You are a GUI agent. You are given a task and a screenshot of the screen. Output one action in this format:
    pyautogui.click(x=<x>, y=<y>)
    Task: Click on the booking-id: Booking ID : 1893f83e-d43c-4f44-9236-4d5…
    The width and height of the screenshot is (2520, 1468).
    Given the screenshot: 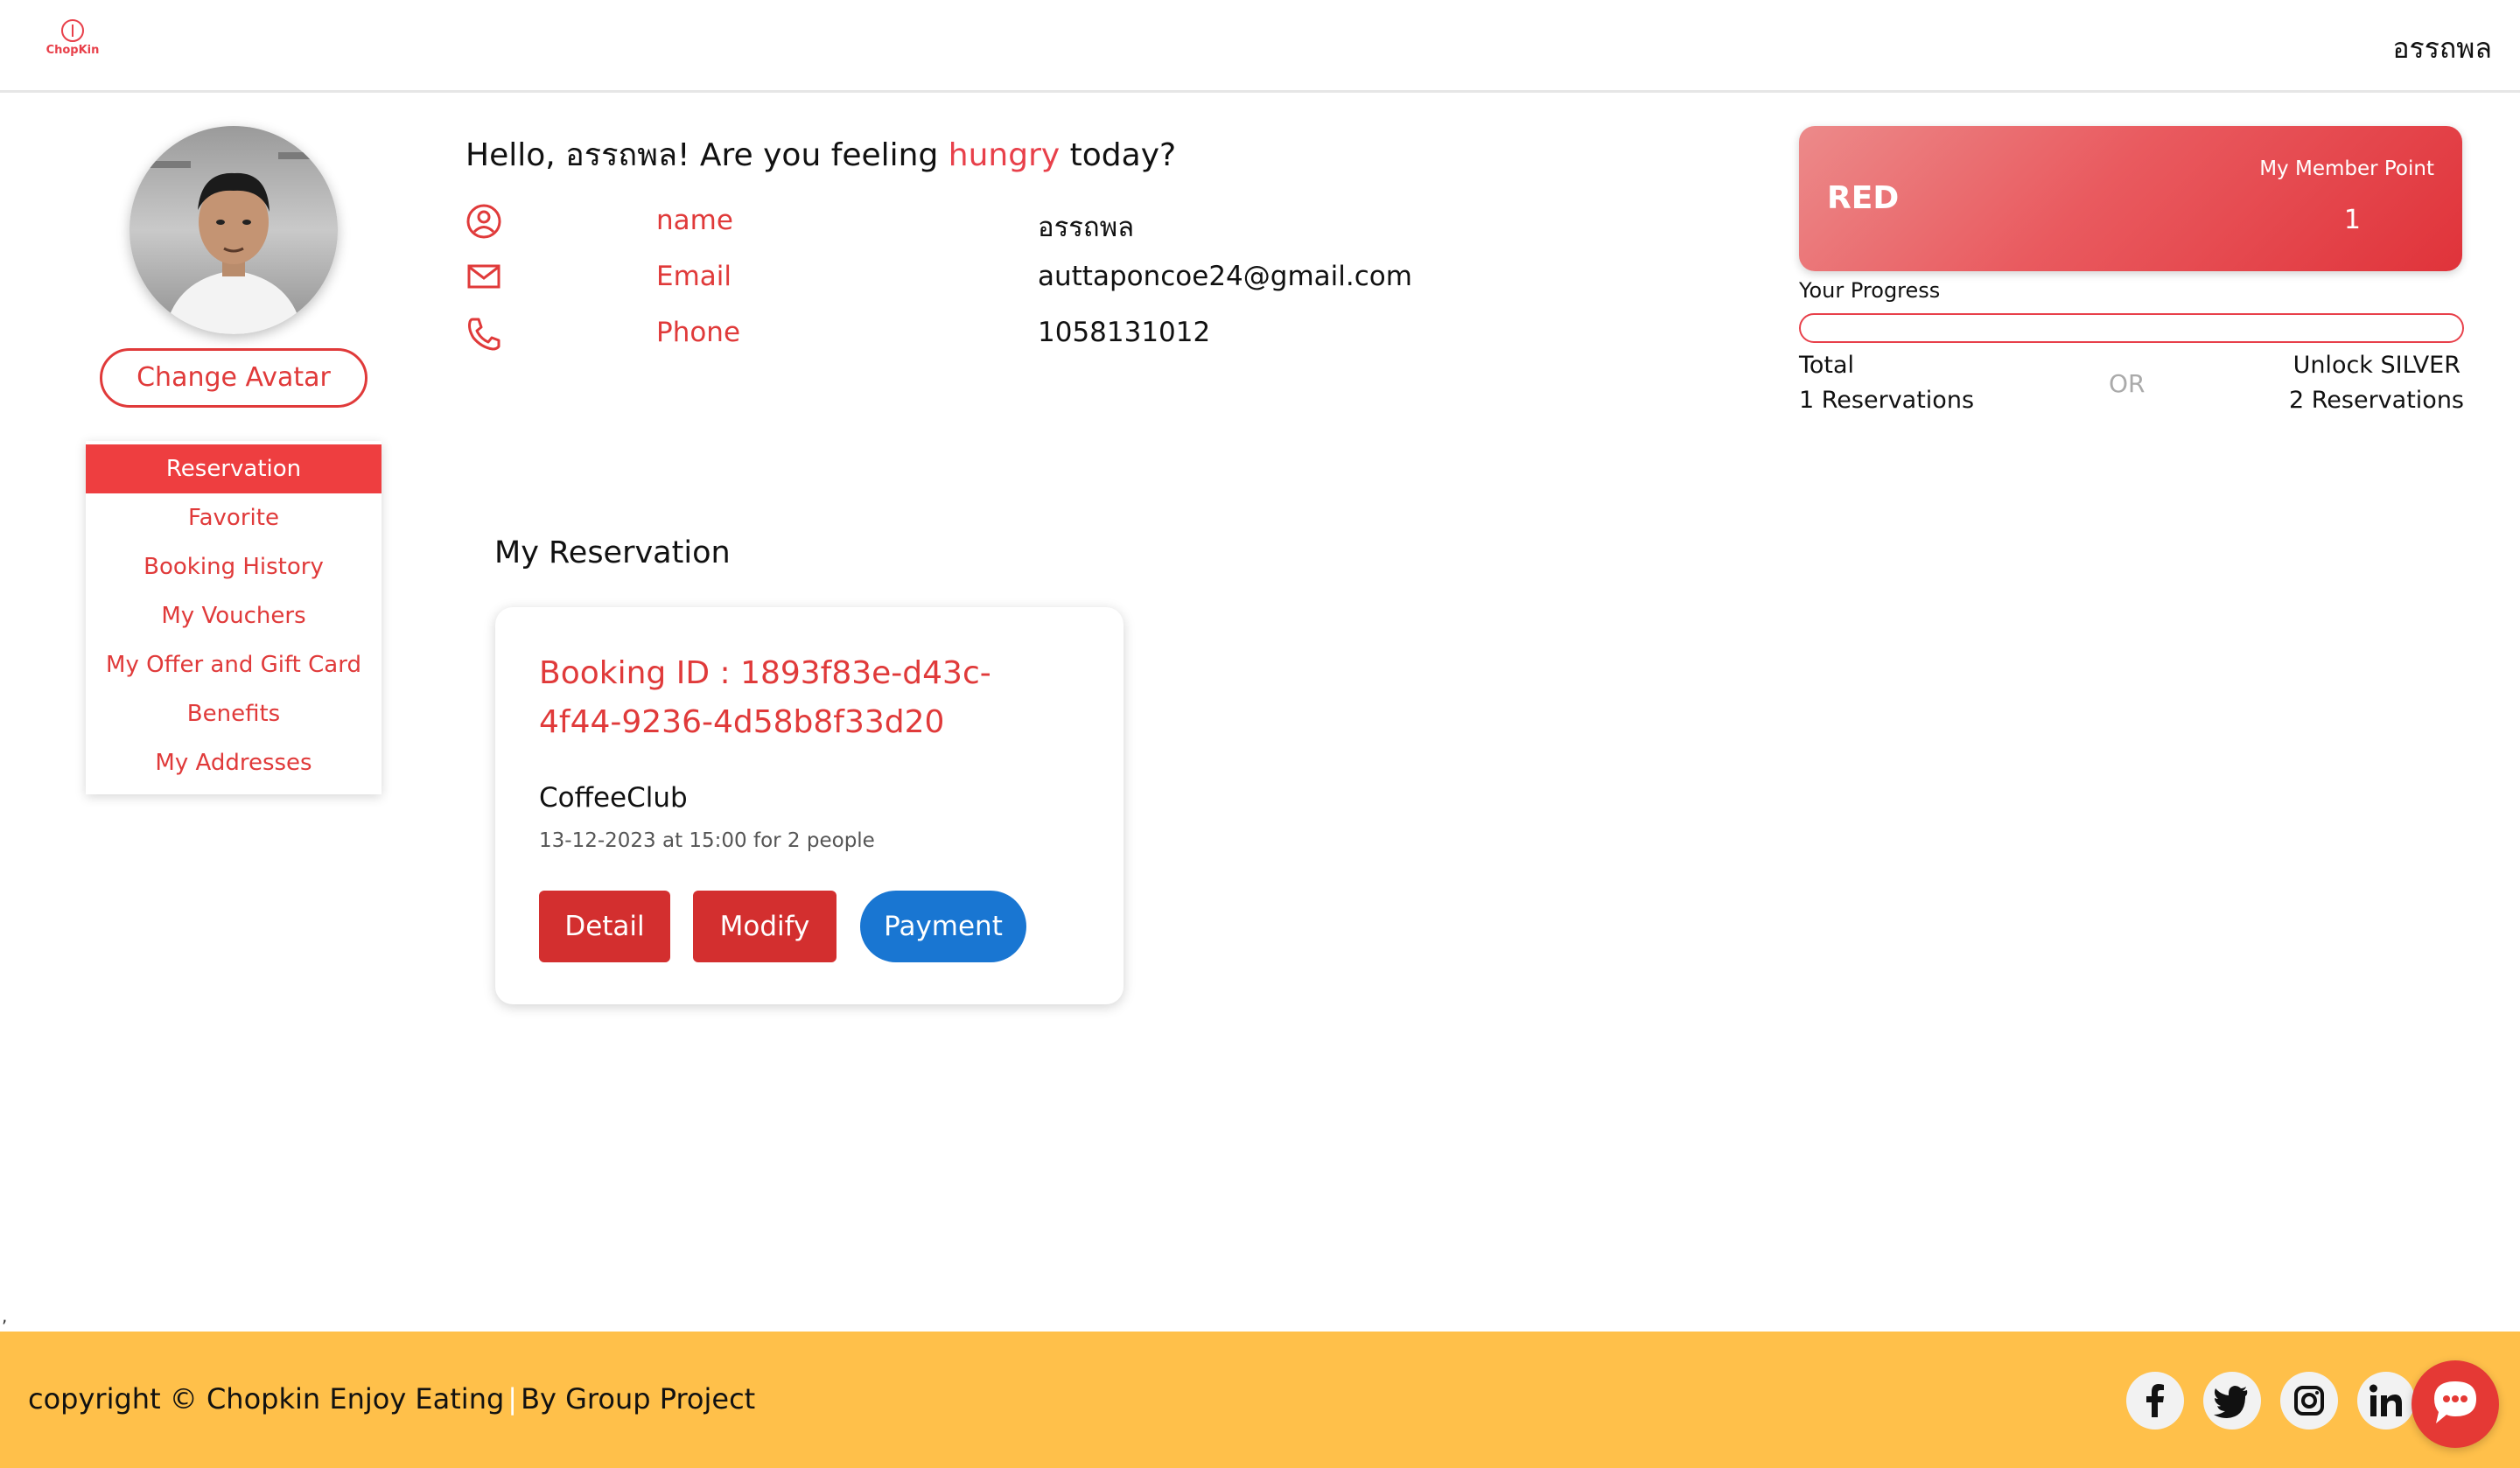 What is the action you would take?
    pyautogui.click(x=765, y=697)
    